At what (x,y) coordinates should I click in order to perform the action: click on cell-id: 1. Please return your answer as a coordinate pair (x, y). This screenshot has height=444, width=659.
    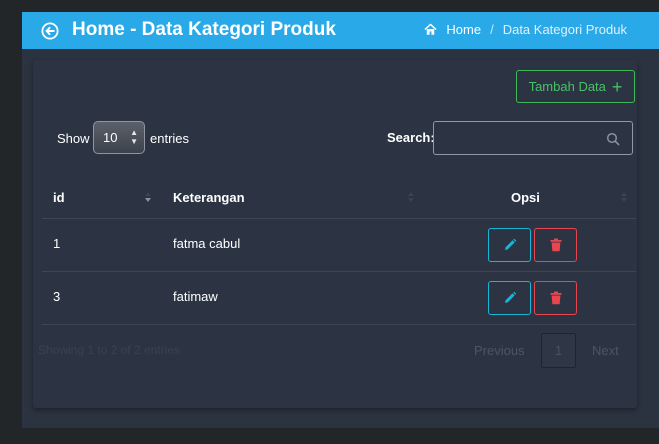
    Looking at the image, I should click on (57, 243).